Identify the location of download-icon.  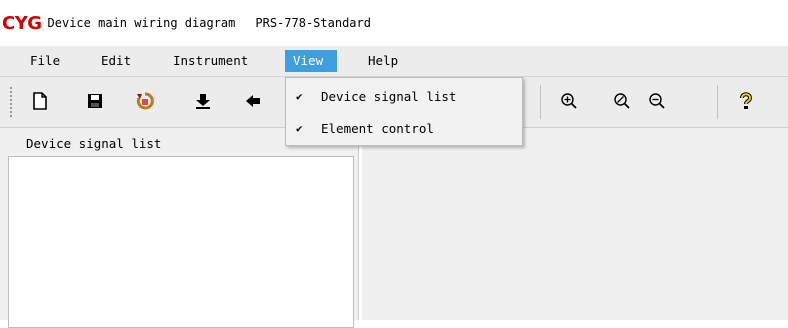
(203, 101).